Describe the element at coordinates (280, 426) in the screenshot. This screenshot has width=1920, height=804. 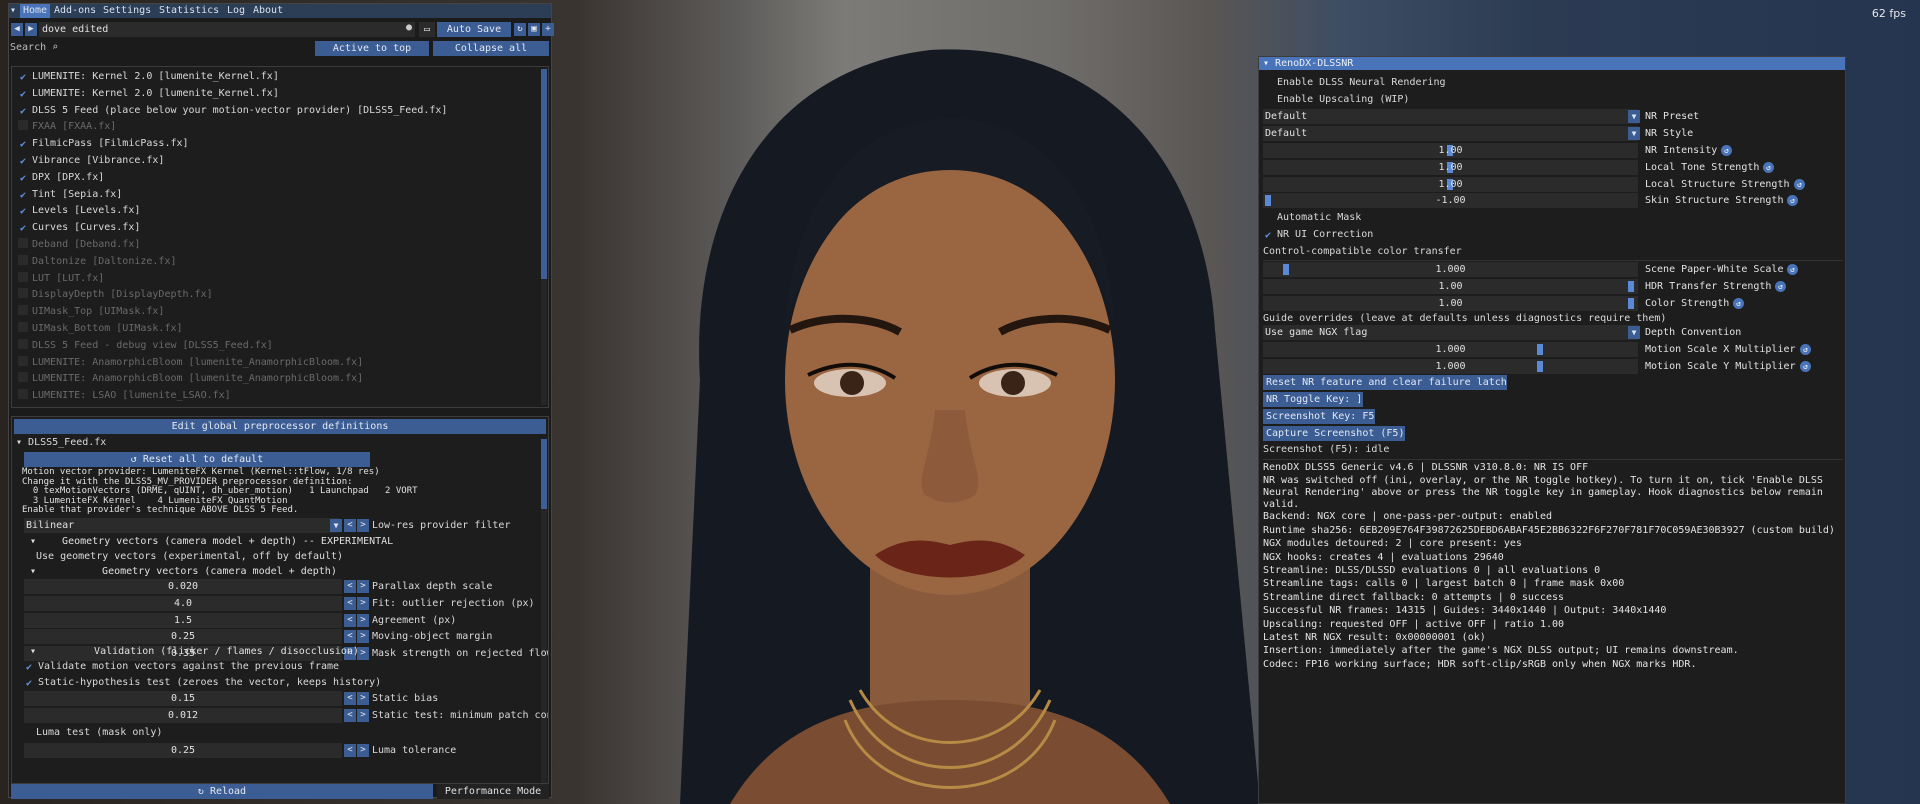
I see `edit-preprocessor-button: Edit global preprocessor definitions` at that location.